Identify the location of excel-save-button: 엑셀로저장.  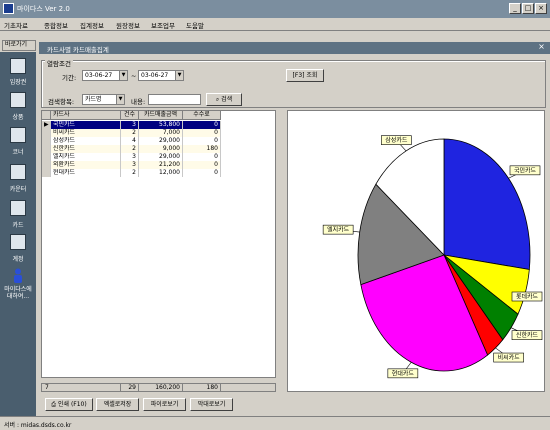
(117, 404).